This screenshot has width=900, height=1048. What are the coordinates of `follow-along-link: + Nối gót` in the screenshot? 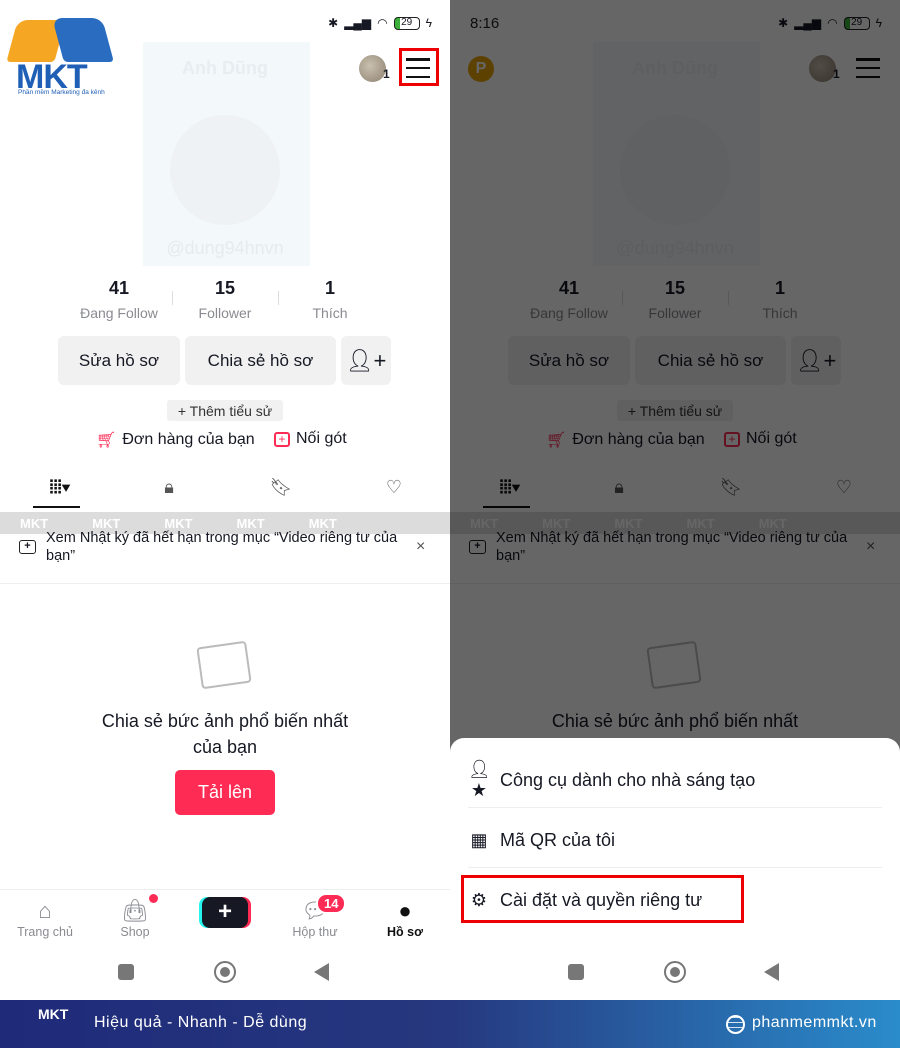 It's located at (310, 439).